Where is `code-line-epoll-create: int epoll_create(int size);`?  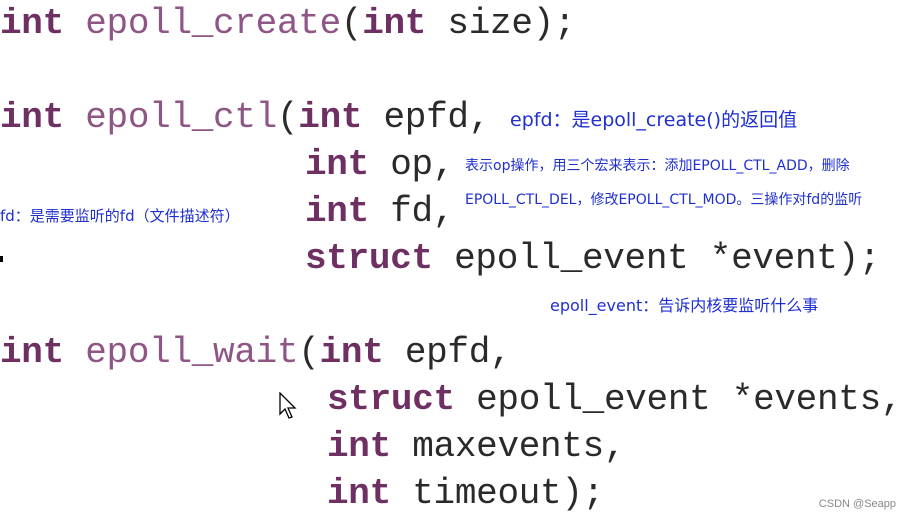
code-line-epoll-create: int epoll_create(int size); is located at coordinates (288, 23).